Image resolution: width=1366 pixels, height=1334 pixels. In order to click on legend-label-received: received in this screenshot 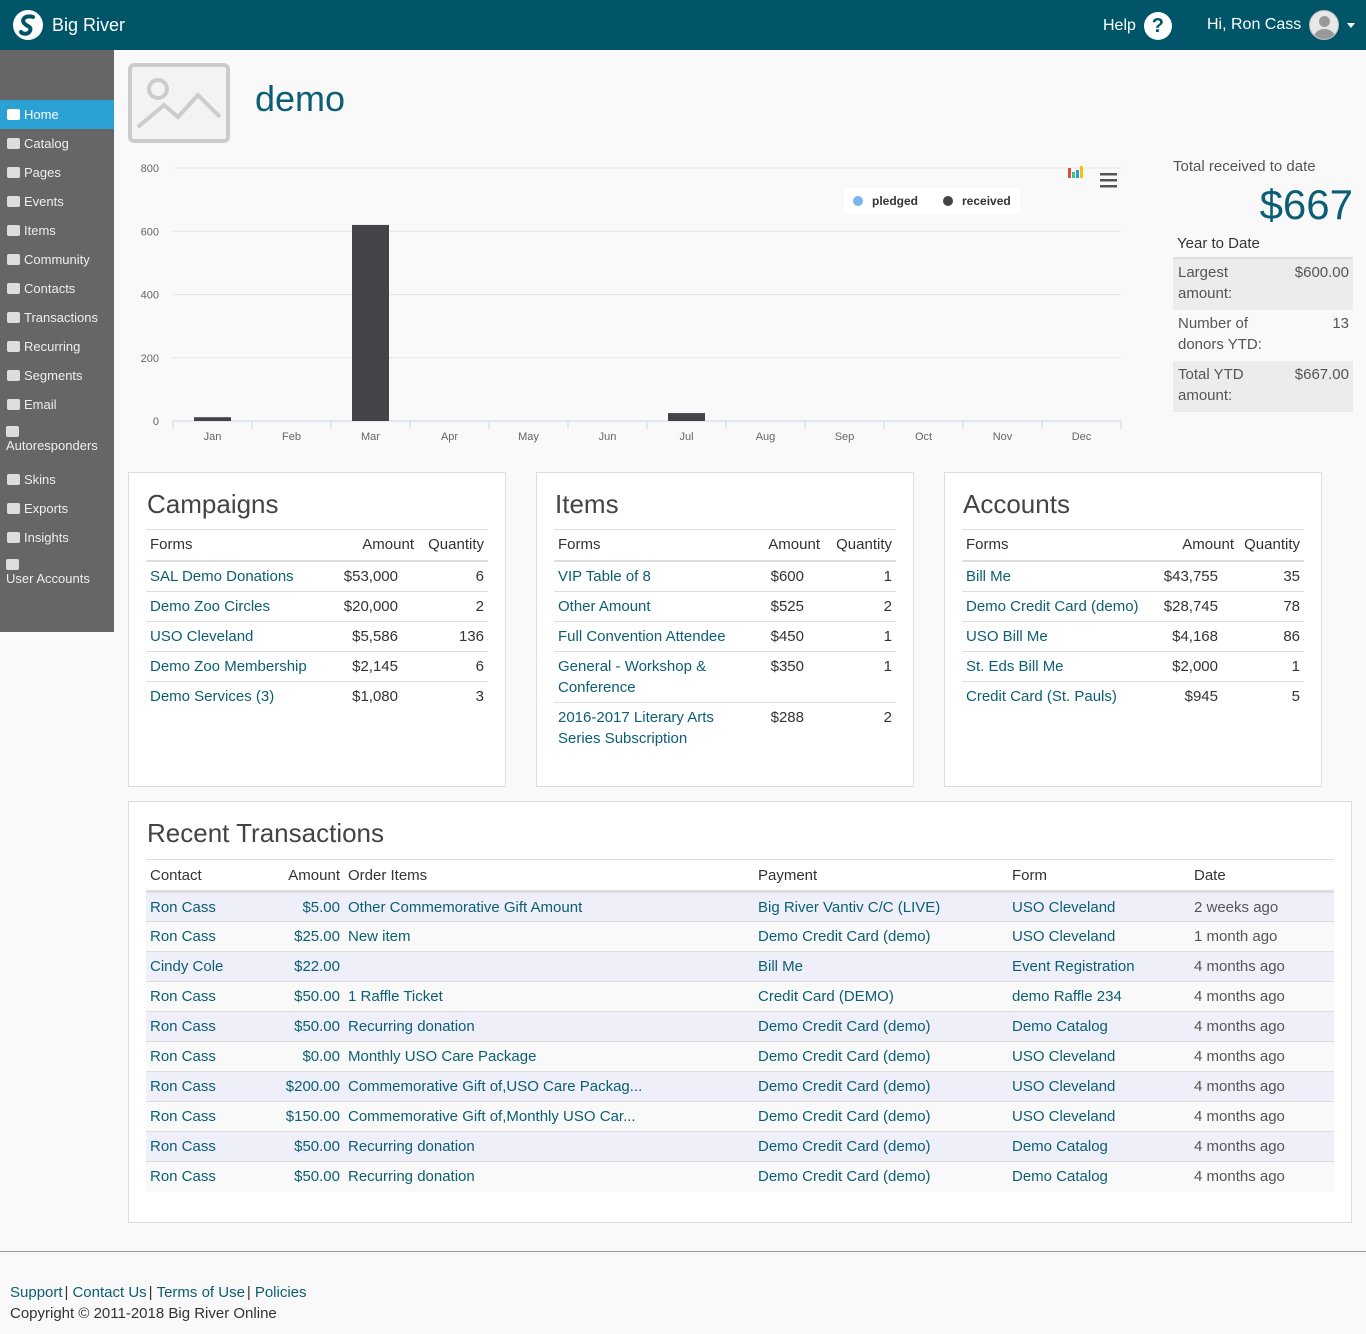, I will do `click(986, 201)`.